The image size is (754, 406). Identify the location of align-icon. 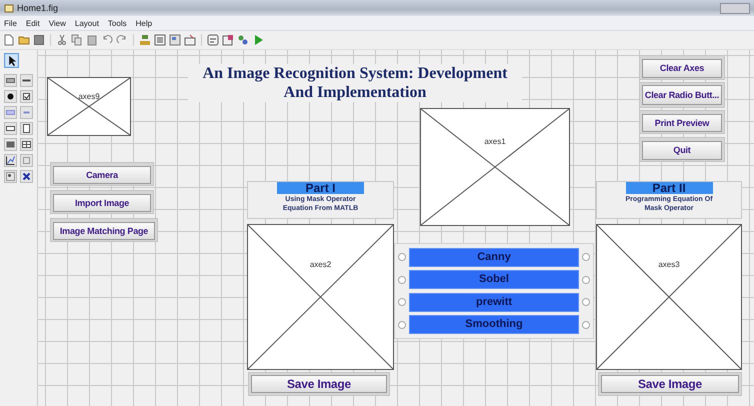
(145, 40).